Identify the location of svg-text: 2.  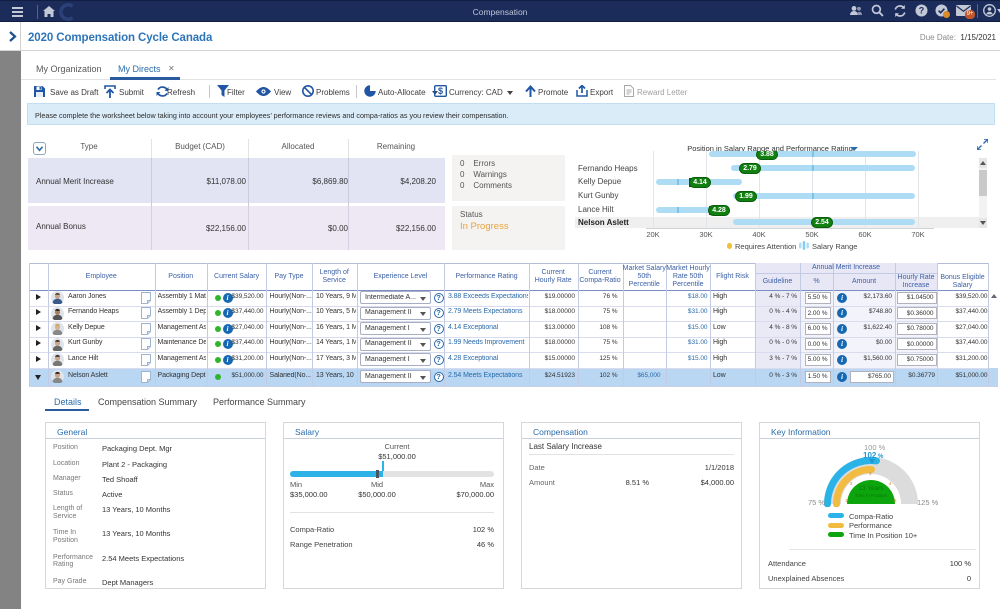
(851, 483).